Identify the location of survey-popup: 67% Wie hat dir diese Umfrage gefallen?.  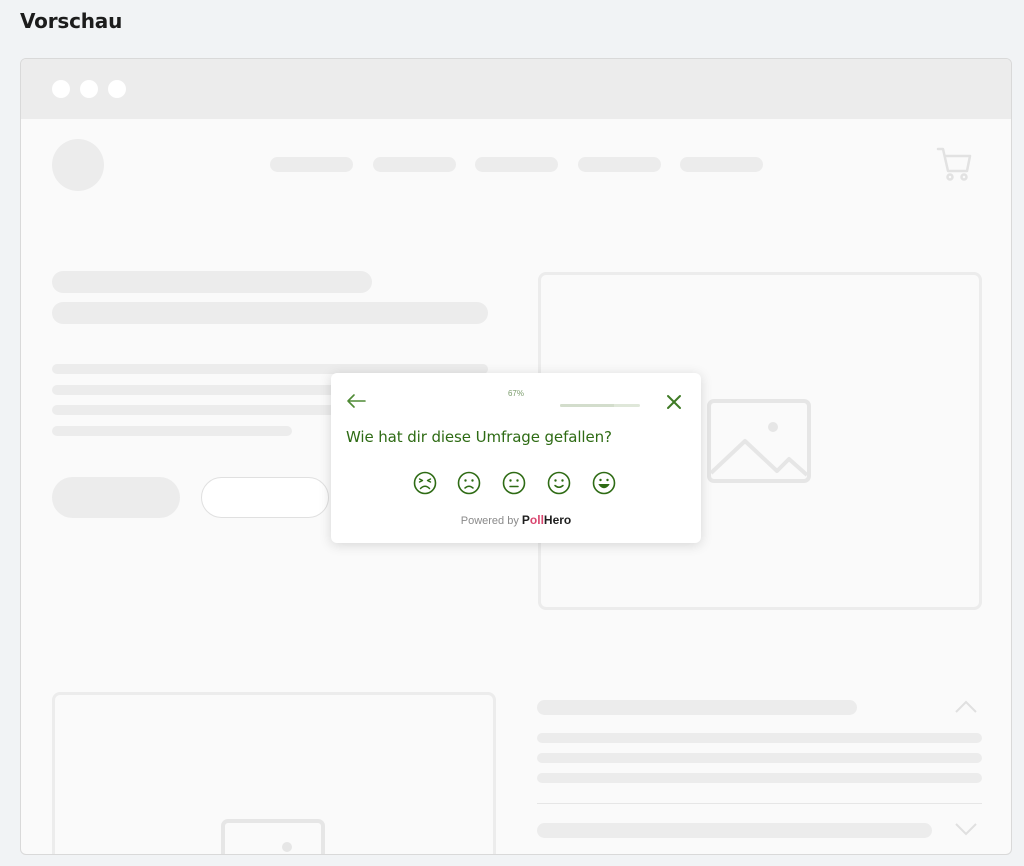
(516, 458).